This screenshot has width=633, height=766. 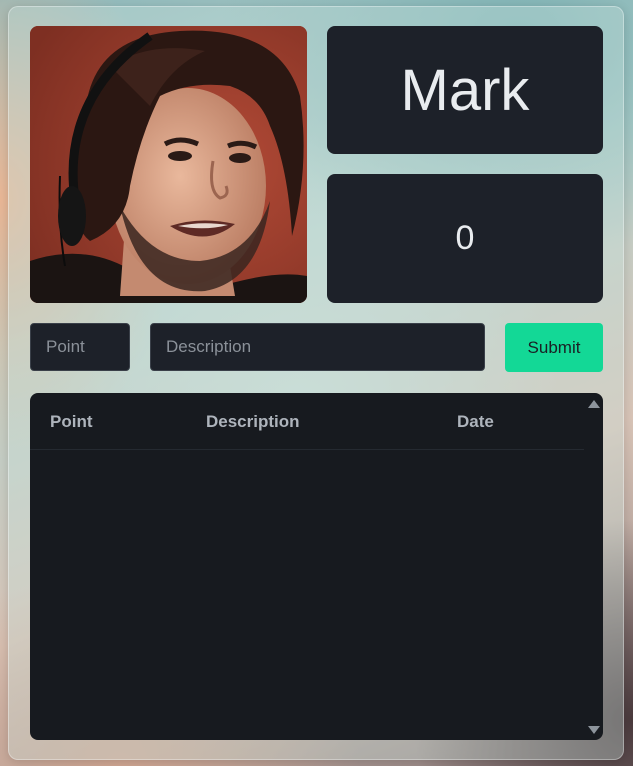 What do you see at coordinates (317, 347) in the screenshot?
I see `description-input` at bounding box center [317, 347].